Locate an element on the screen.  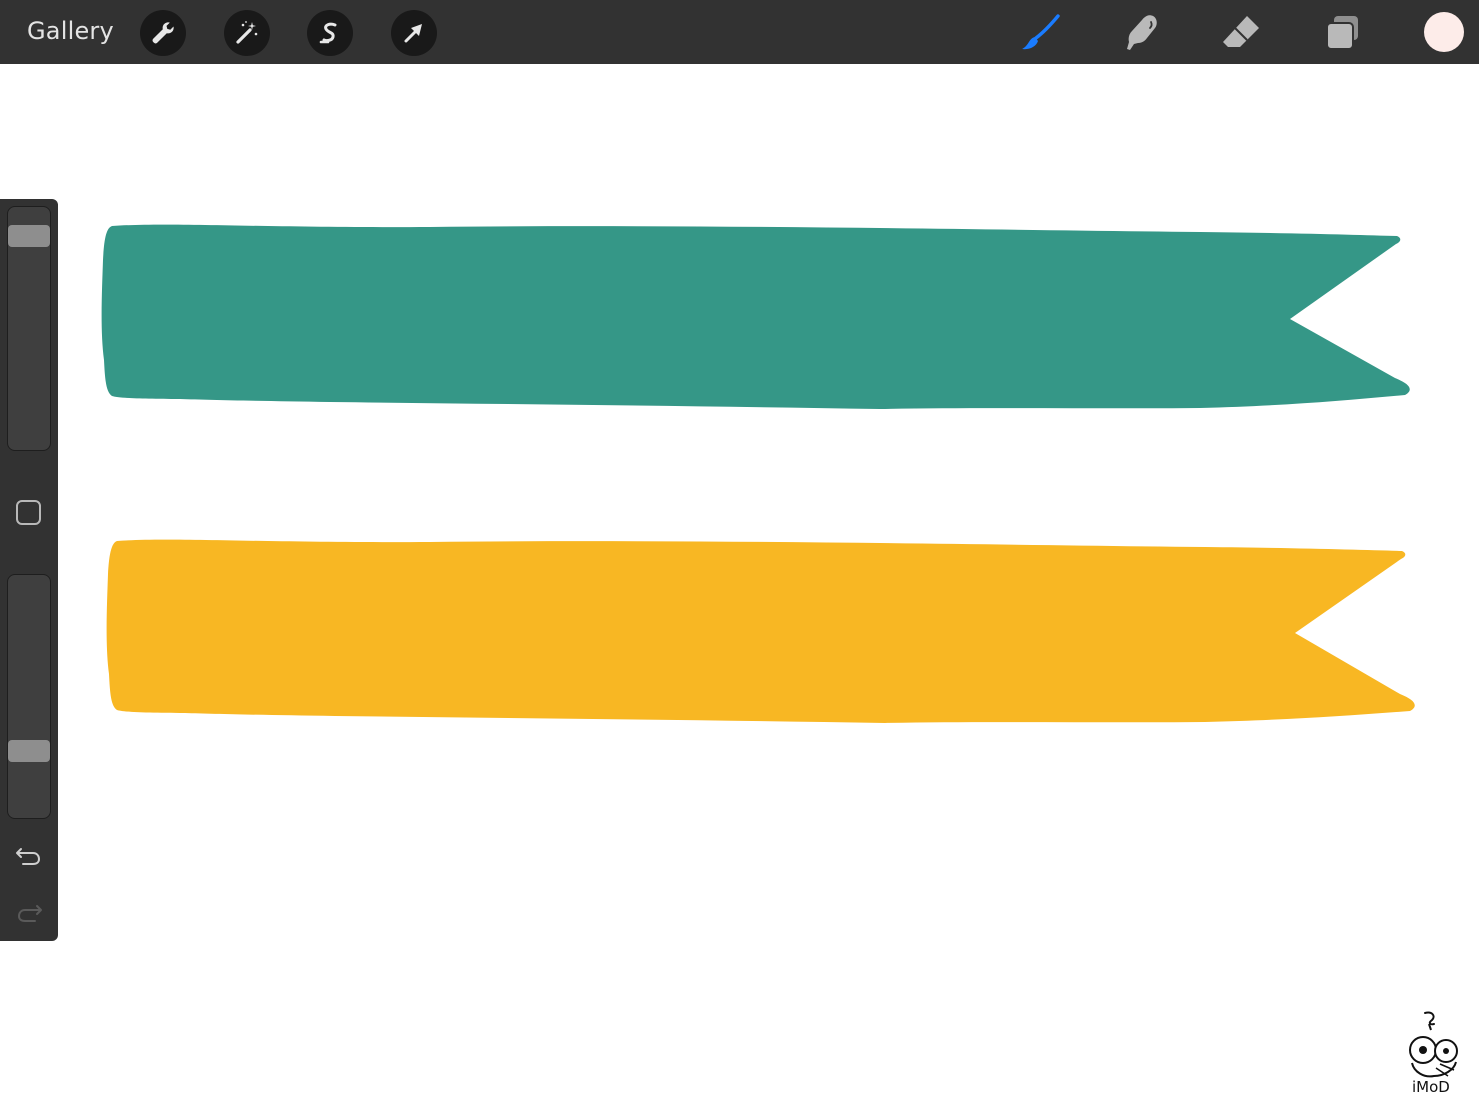
smudge-tool-button is located at coordinates (1141, 33).